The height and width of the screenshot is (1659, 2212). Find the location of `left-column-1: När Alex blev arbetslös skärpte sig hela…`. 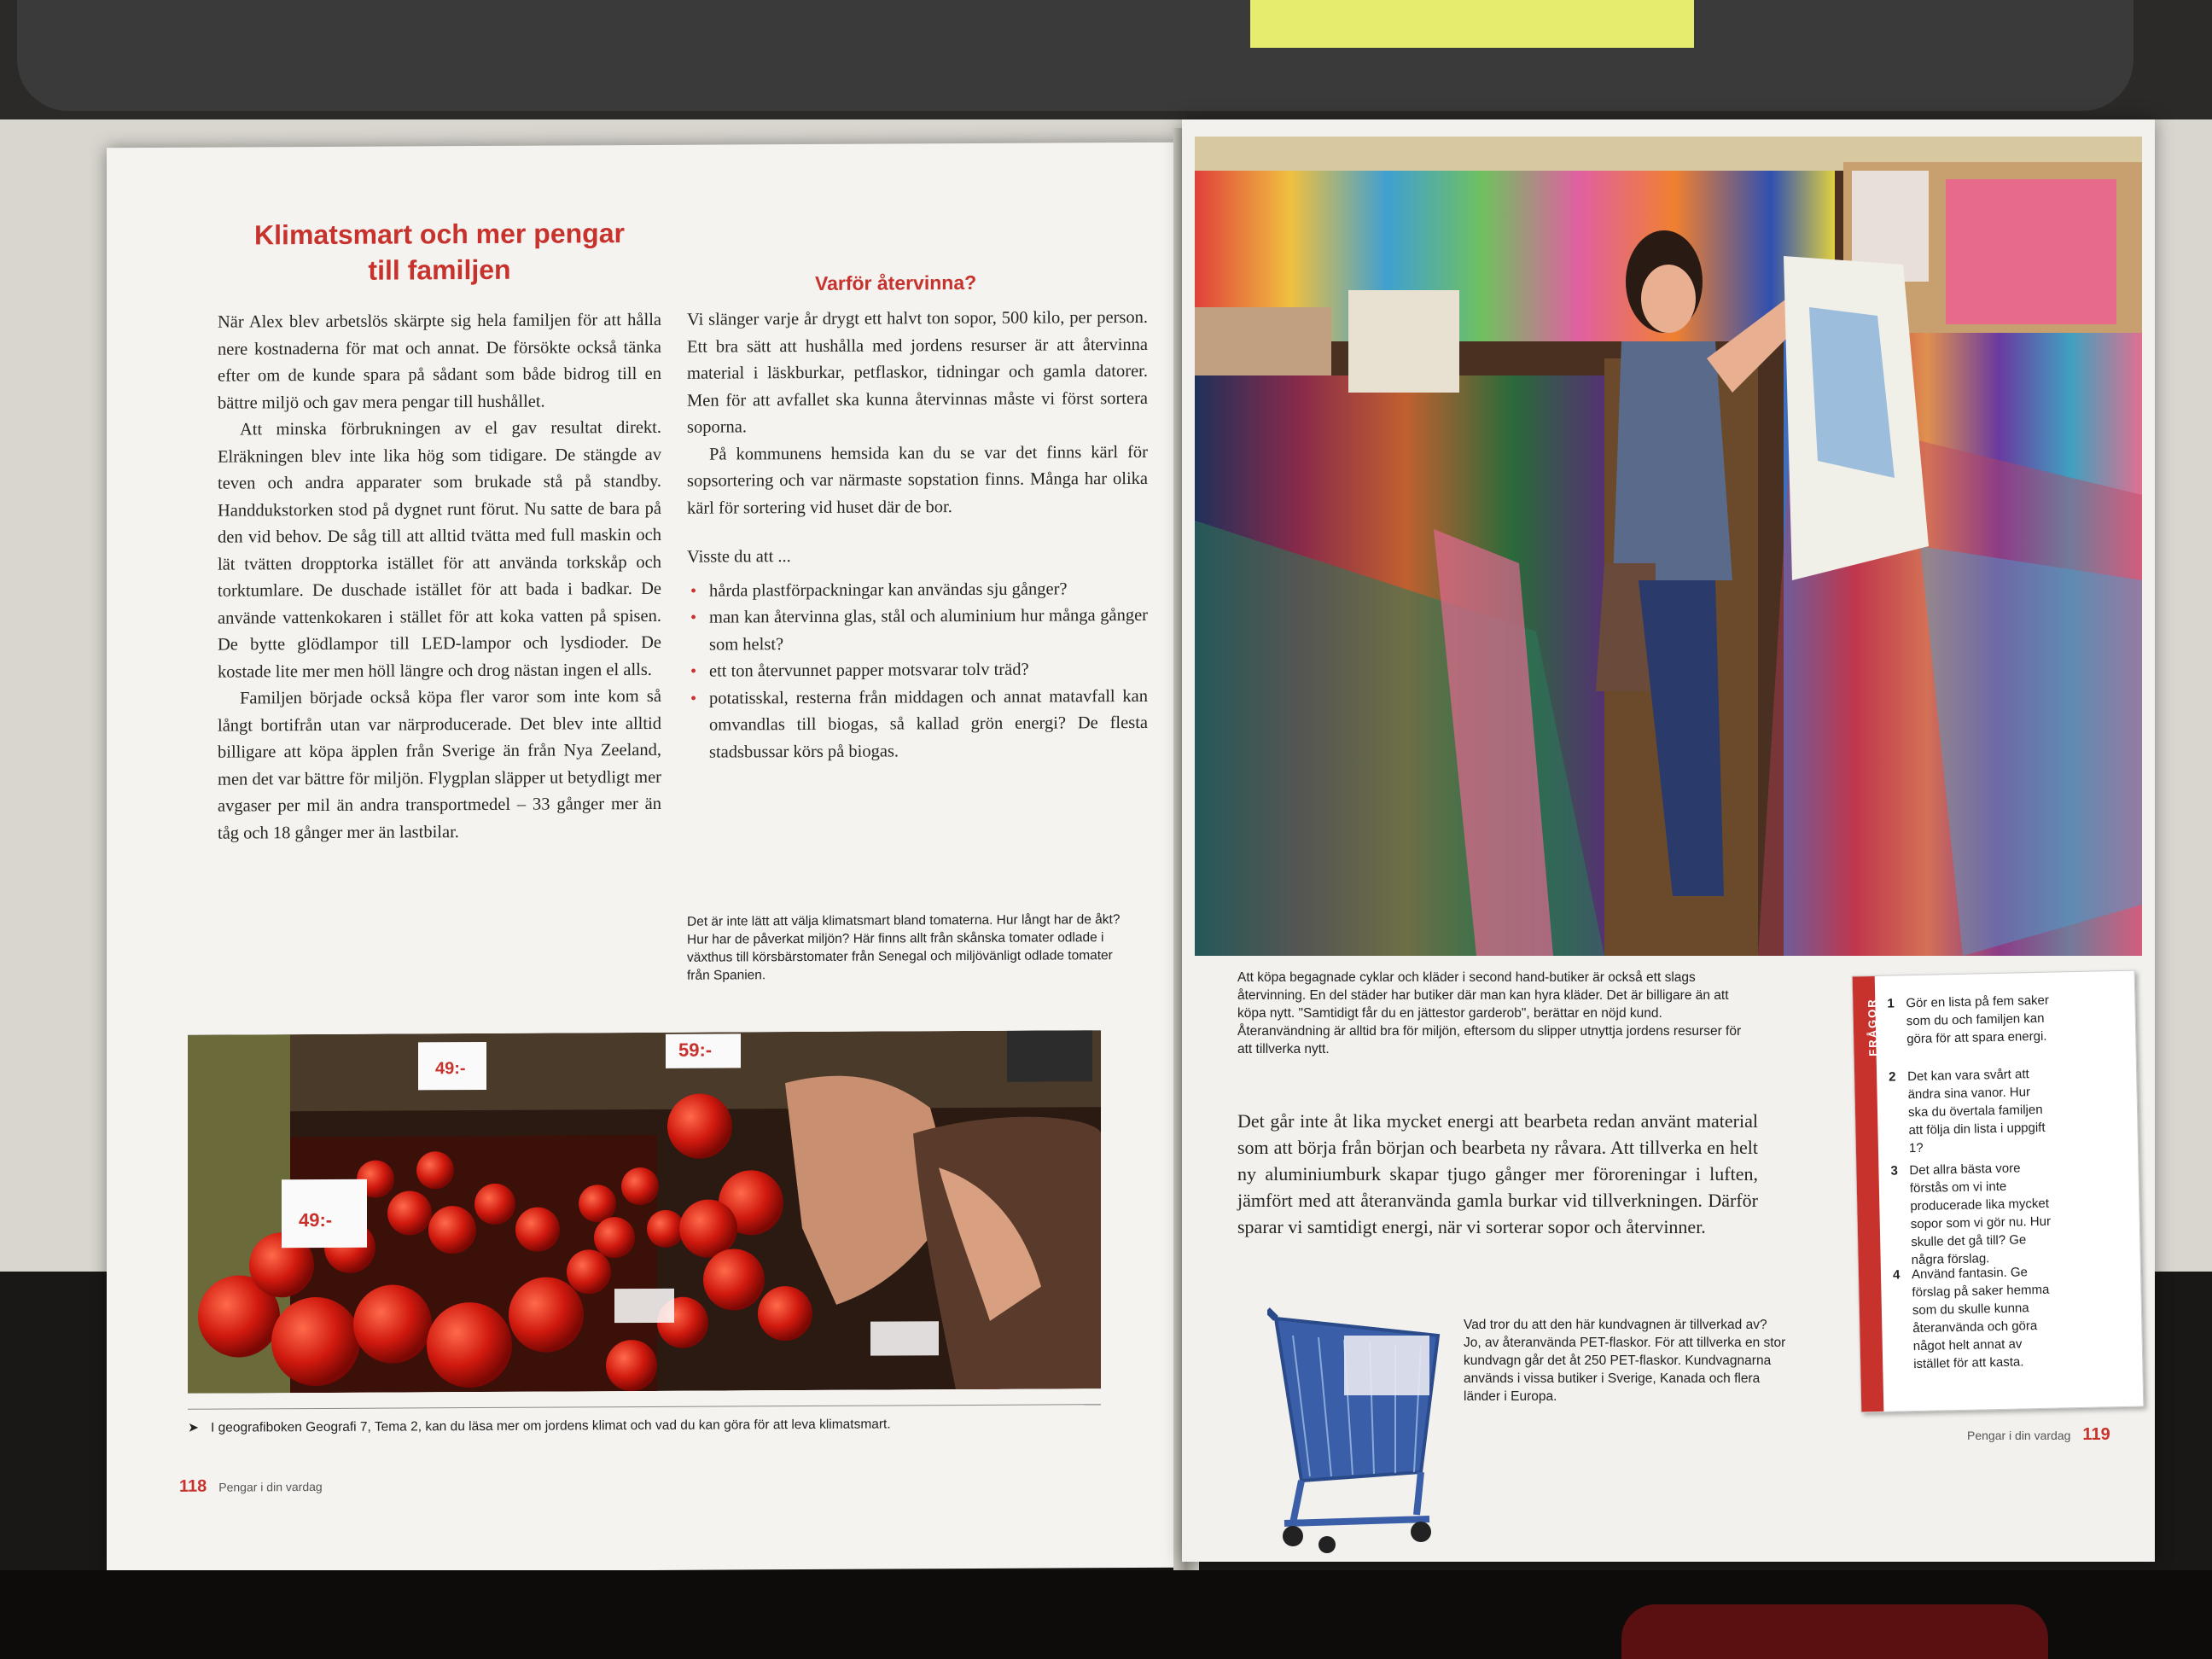

left-column-1: När Alex blev arbetslös skärpte sig hela… is located at coordinates (439, 577).